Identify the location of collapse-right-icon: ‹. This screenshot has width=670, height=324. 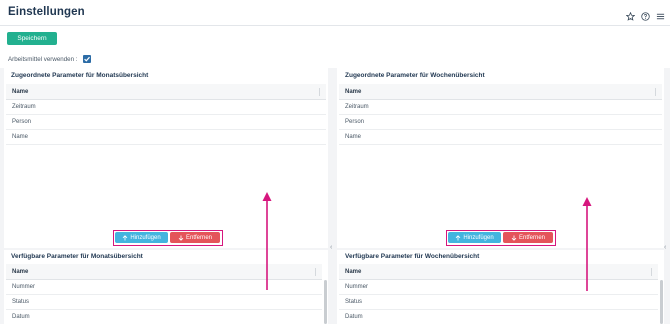
(665, 247).